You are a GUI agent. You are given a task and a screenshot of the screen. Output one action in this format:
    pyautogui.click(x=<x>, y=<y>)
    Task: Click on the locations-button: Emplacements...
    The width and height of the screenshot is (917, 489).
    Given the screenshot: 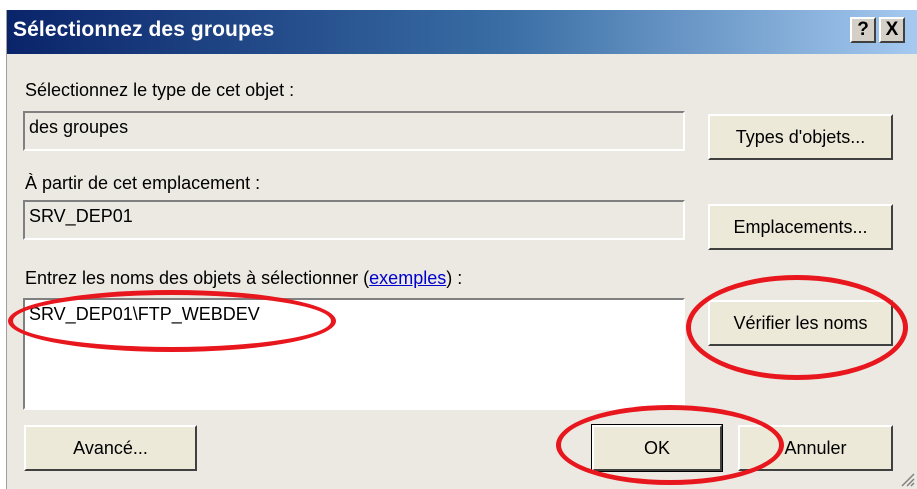 What is the action you would take?
    pyautogui.click(x=800, y=227)
    